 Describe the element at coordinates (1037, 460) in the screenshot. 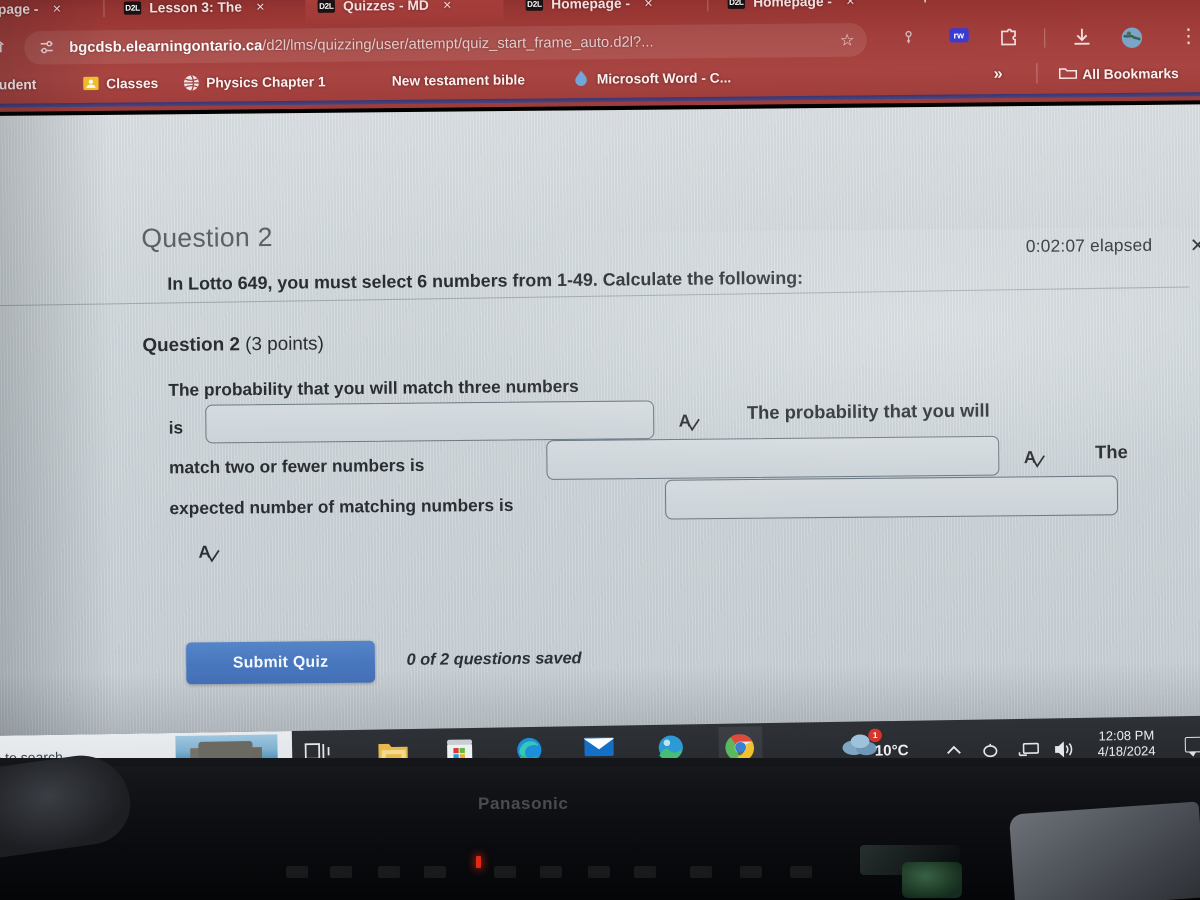

I see `spellcheck-icon-2: A` at that location.